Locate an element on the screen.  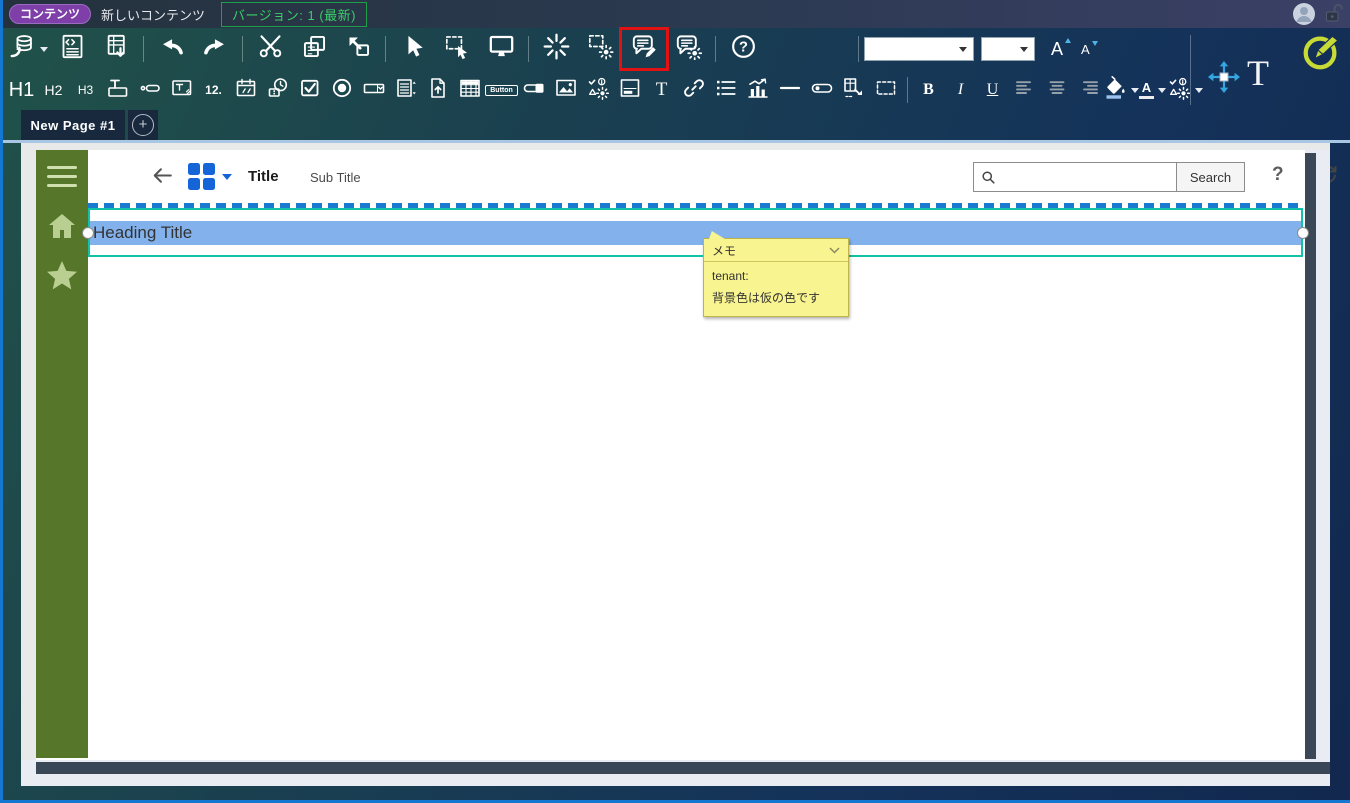
search-input is located at coordinates (1086, 177).